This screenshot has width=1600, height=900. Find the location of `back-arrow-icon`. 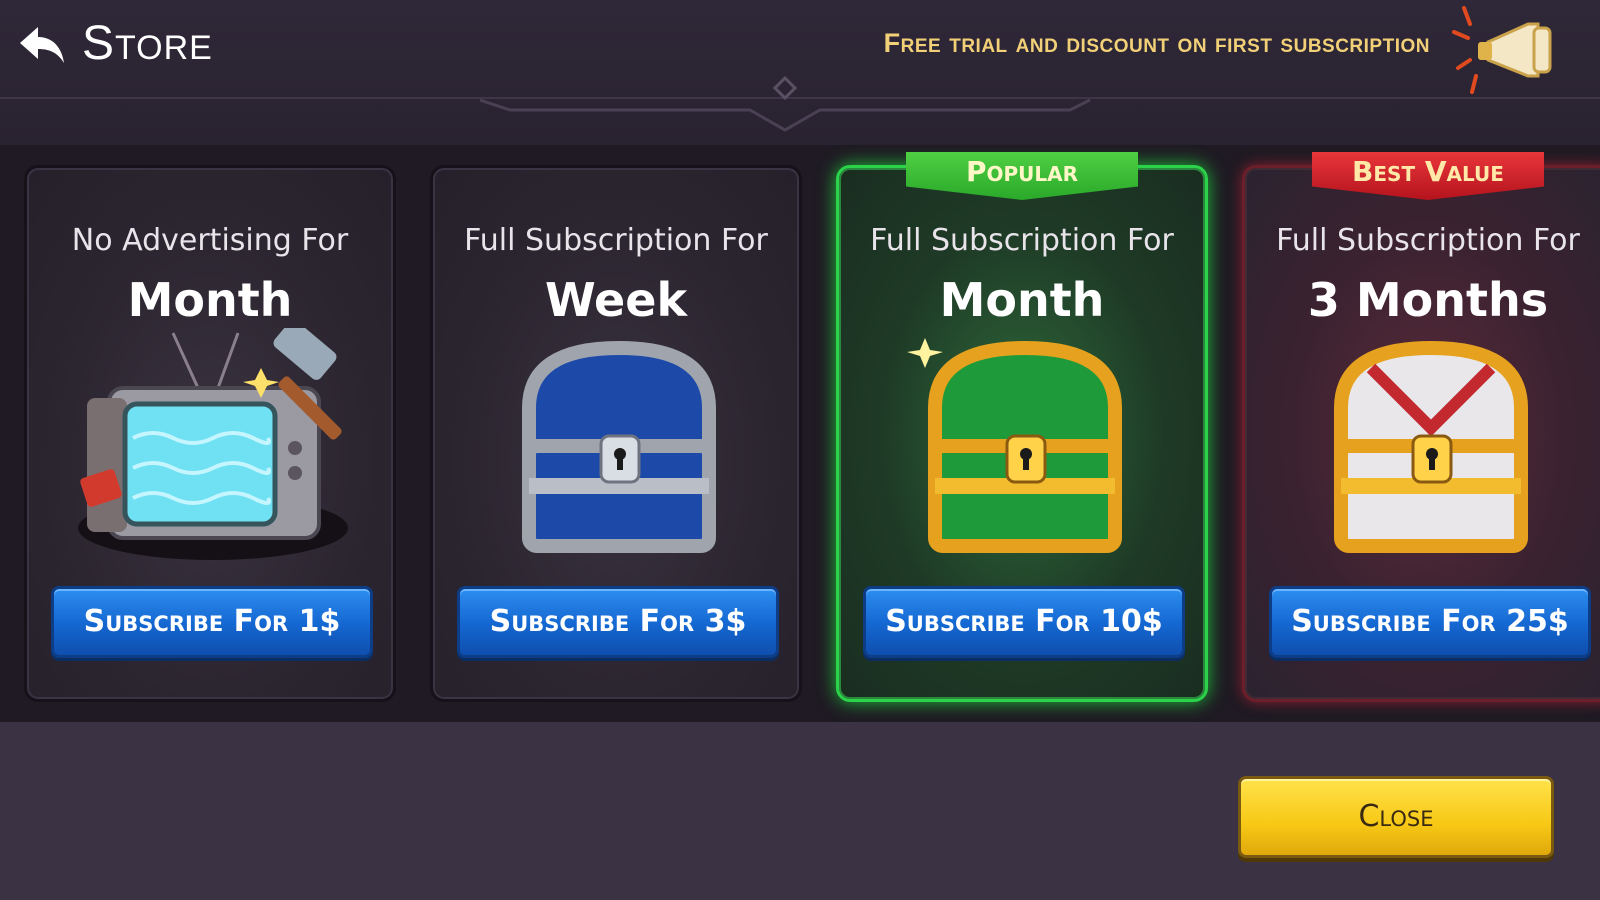

back-arrow-icon is located at coordinates (42, 45).